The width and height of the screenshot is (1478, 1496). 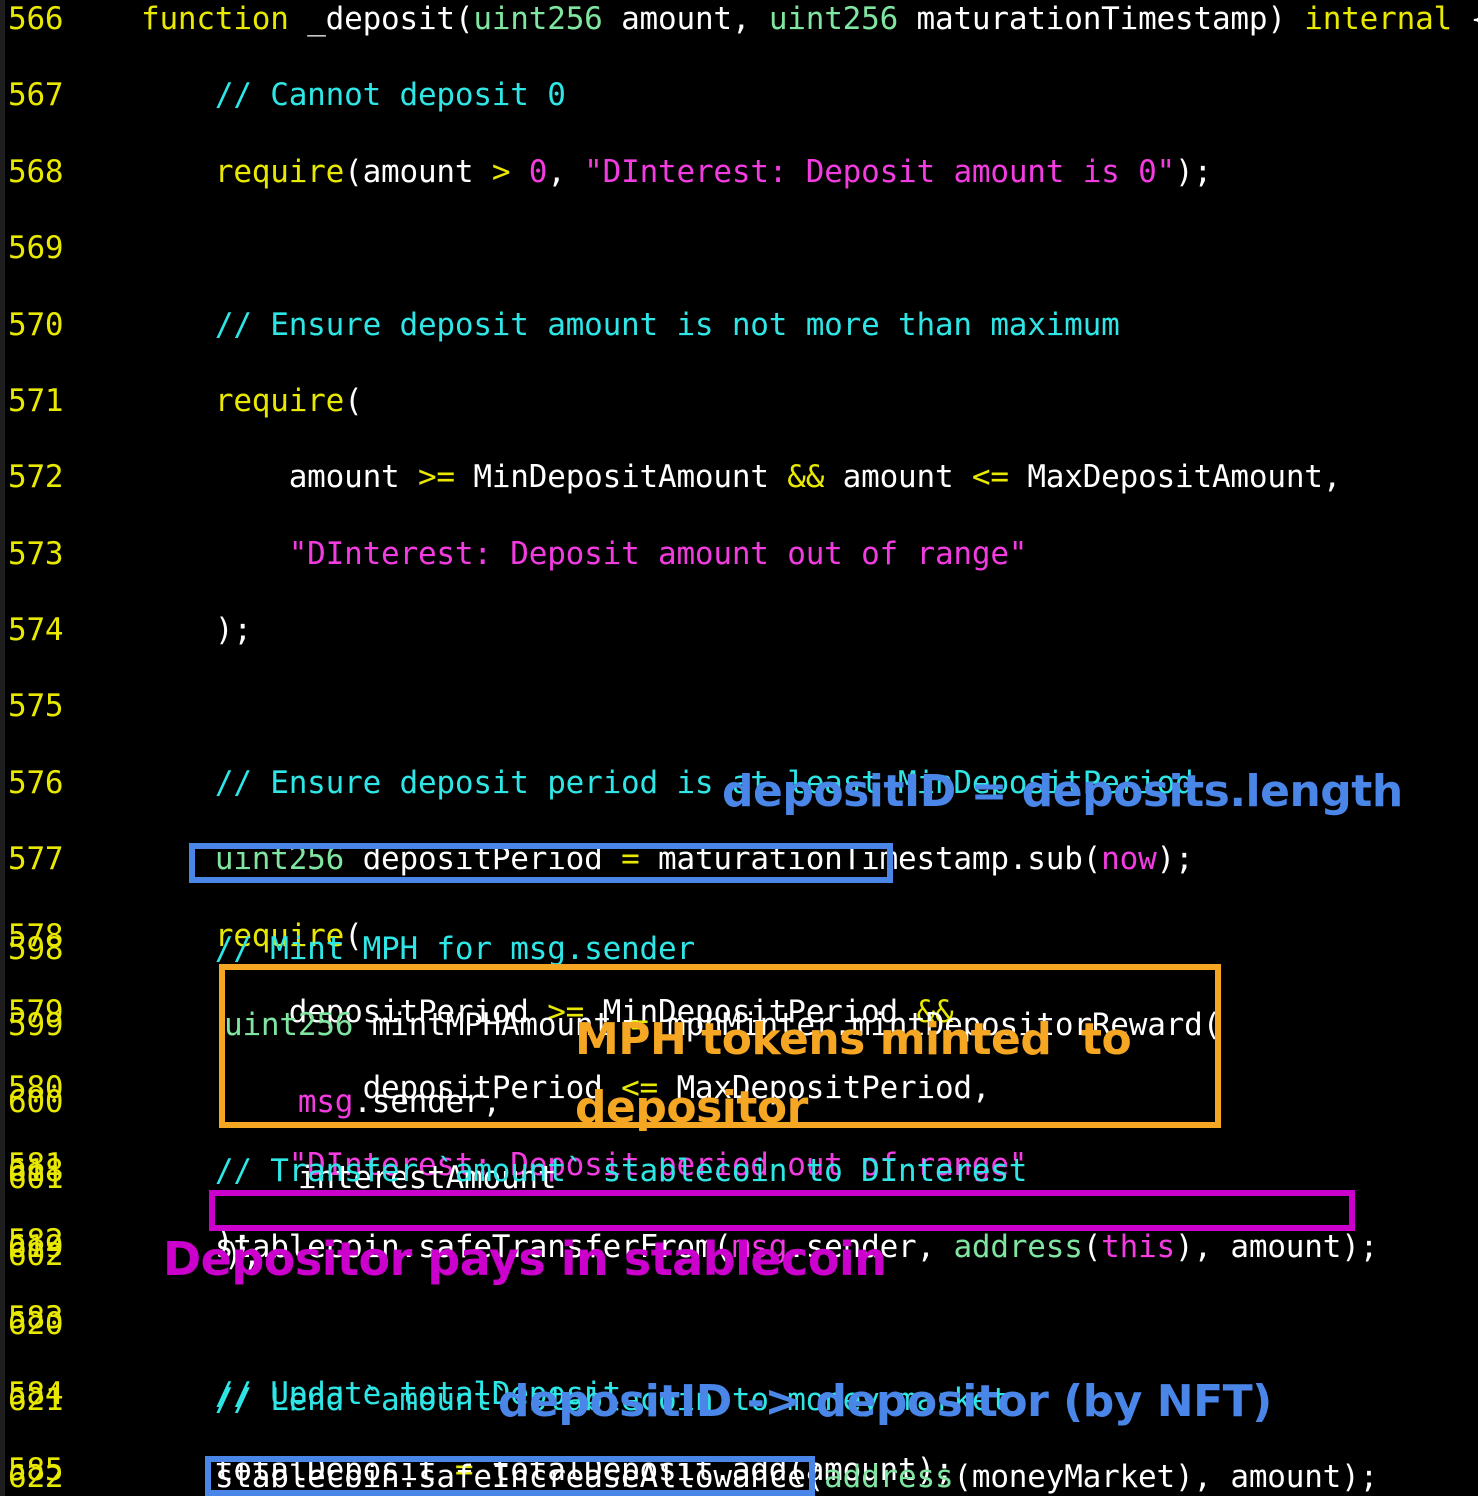 I want to click on line-number: 567, so click(x=36, y=95).